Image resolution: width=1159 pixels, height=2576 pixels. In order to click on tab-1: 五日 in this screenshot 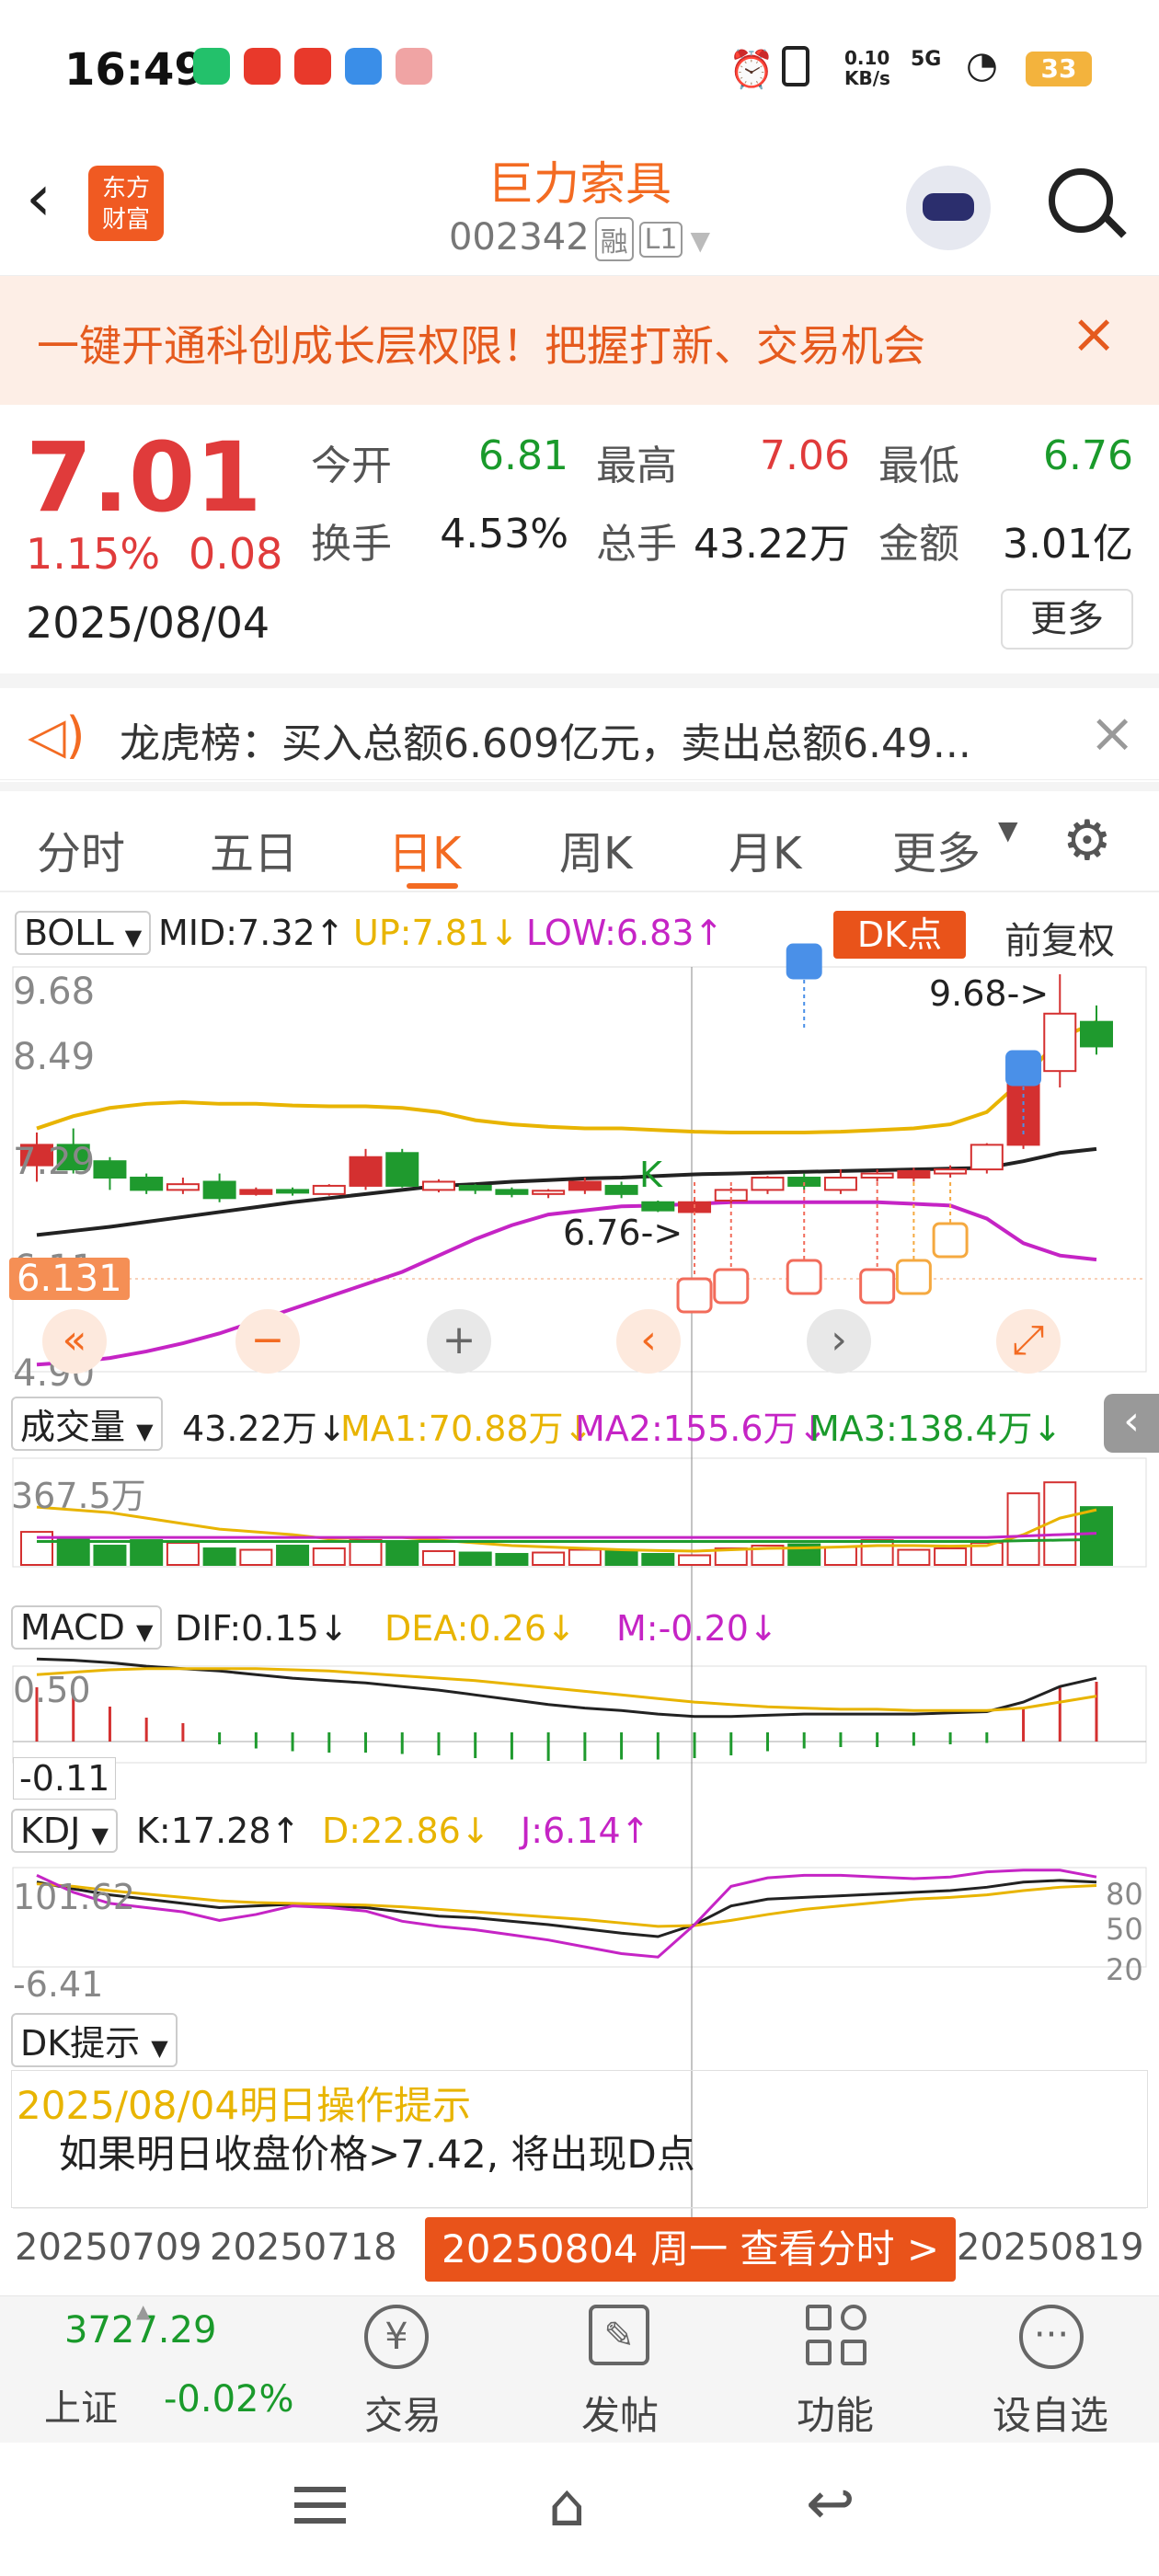, I will do `click(254, 849)`.